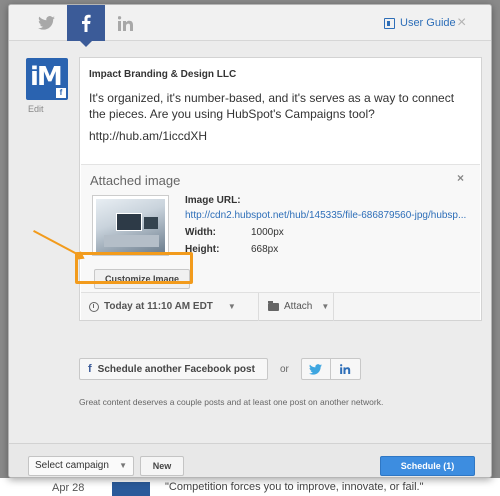 This screenshot has height=496, width=500. Describe the element at coordinates (250, 23) in the screenshot. I see `modal-header: User Guide ×` at that location.